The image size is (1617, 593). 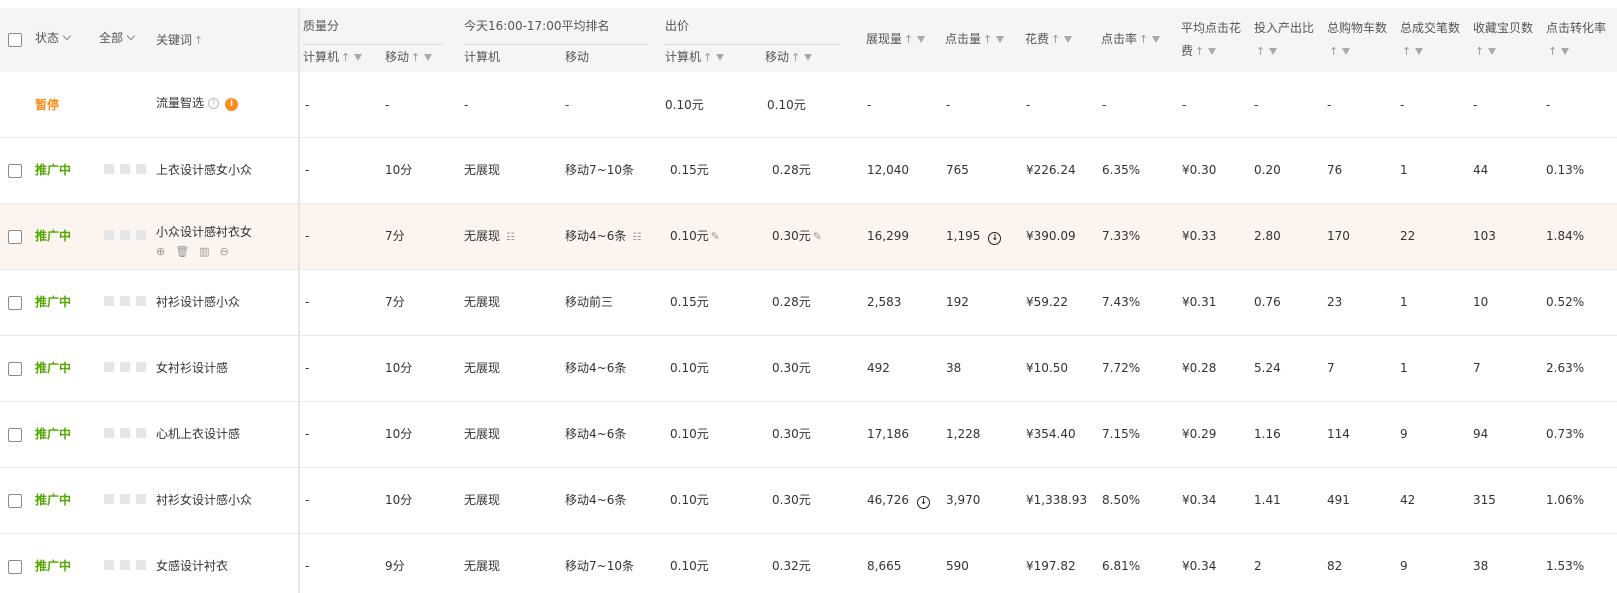 What do you see at coordinates (1485, 51) in the screenshot?
I see `favorites-header-sort: ↑` at bounding box center [1485, 51].